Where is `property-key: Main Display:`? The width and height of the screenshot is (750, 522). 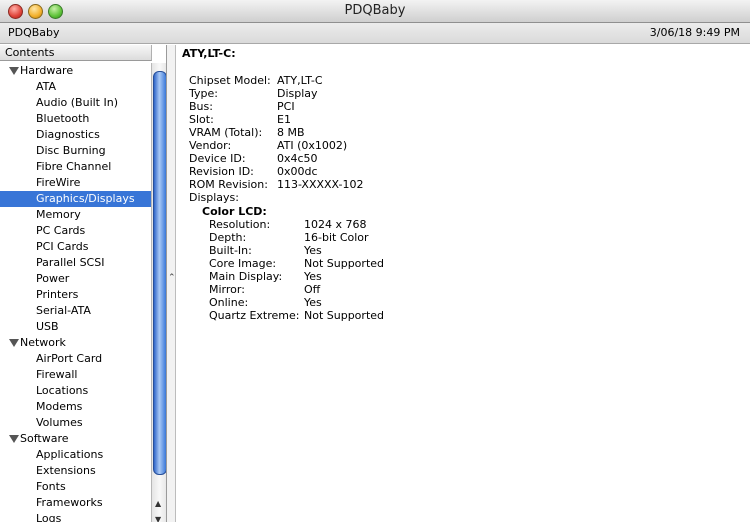
property-key: Main Display: is located at coordinates (246, 276).